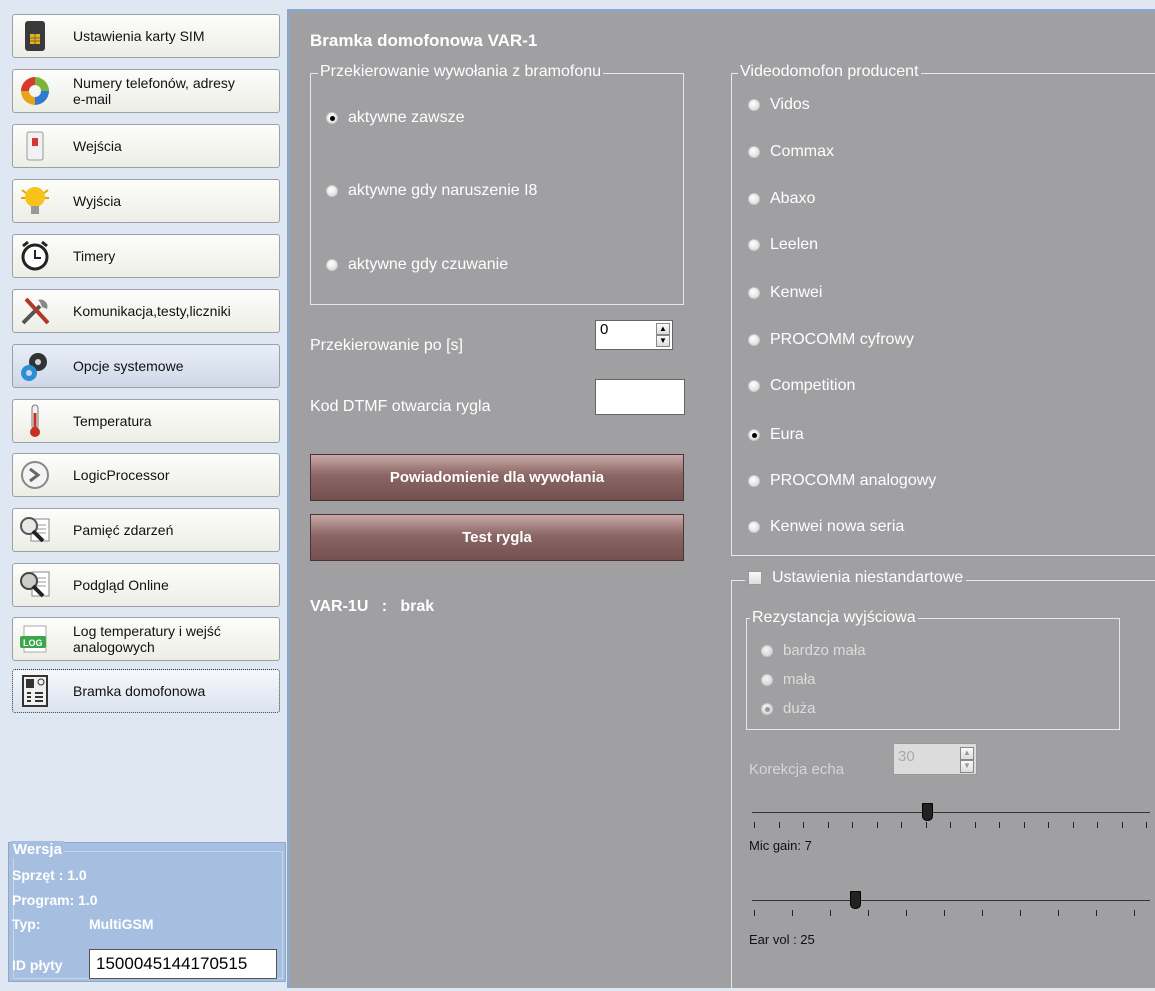  Describe the element at coordinates (146, 475) in the screenshot. I see `nav-logic-processor: LogicProcessor` at that location.